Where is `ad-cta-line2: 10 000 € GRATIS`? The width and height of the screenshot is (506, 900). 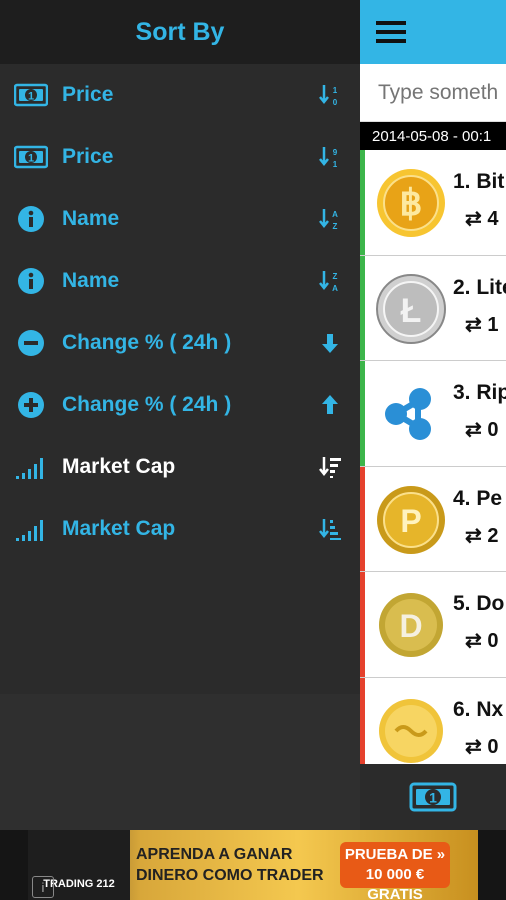
ad-cta-line2: 10 000 € GRATIS is located at coordinates (395, 883).